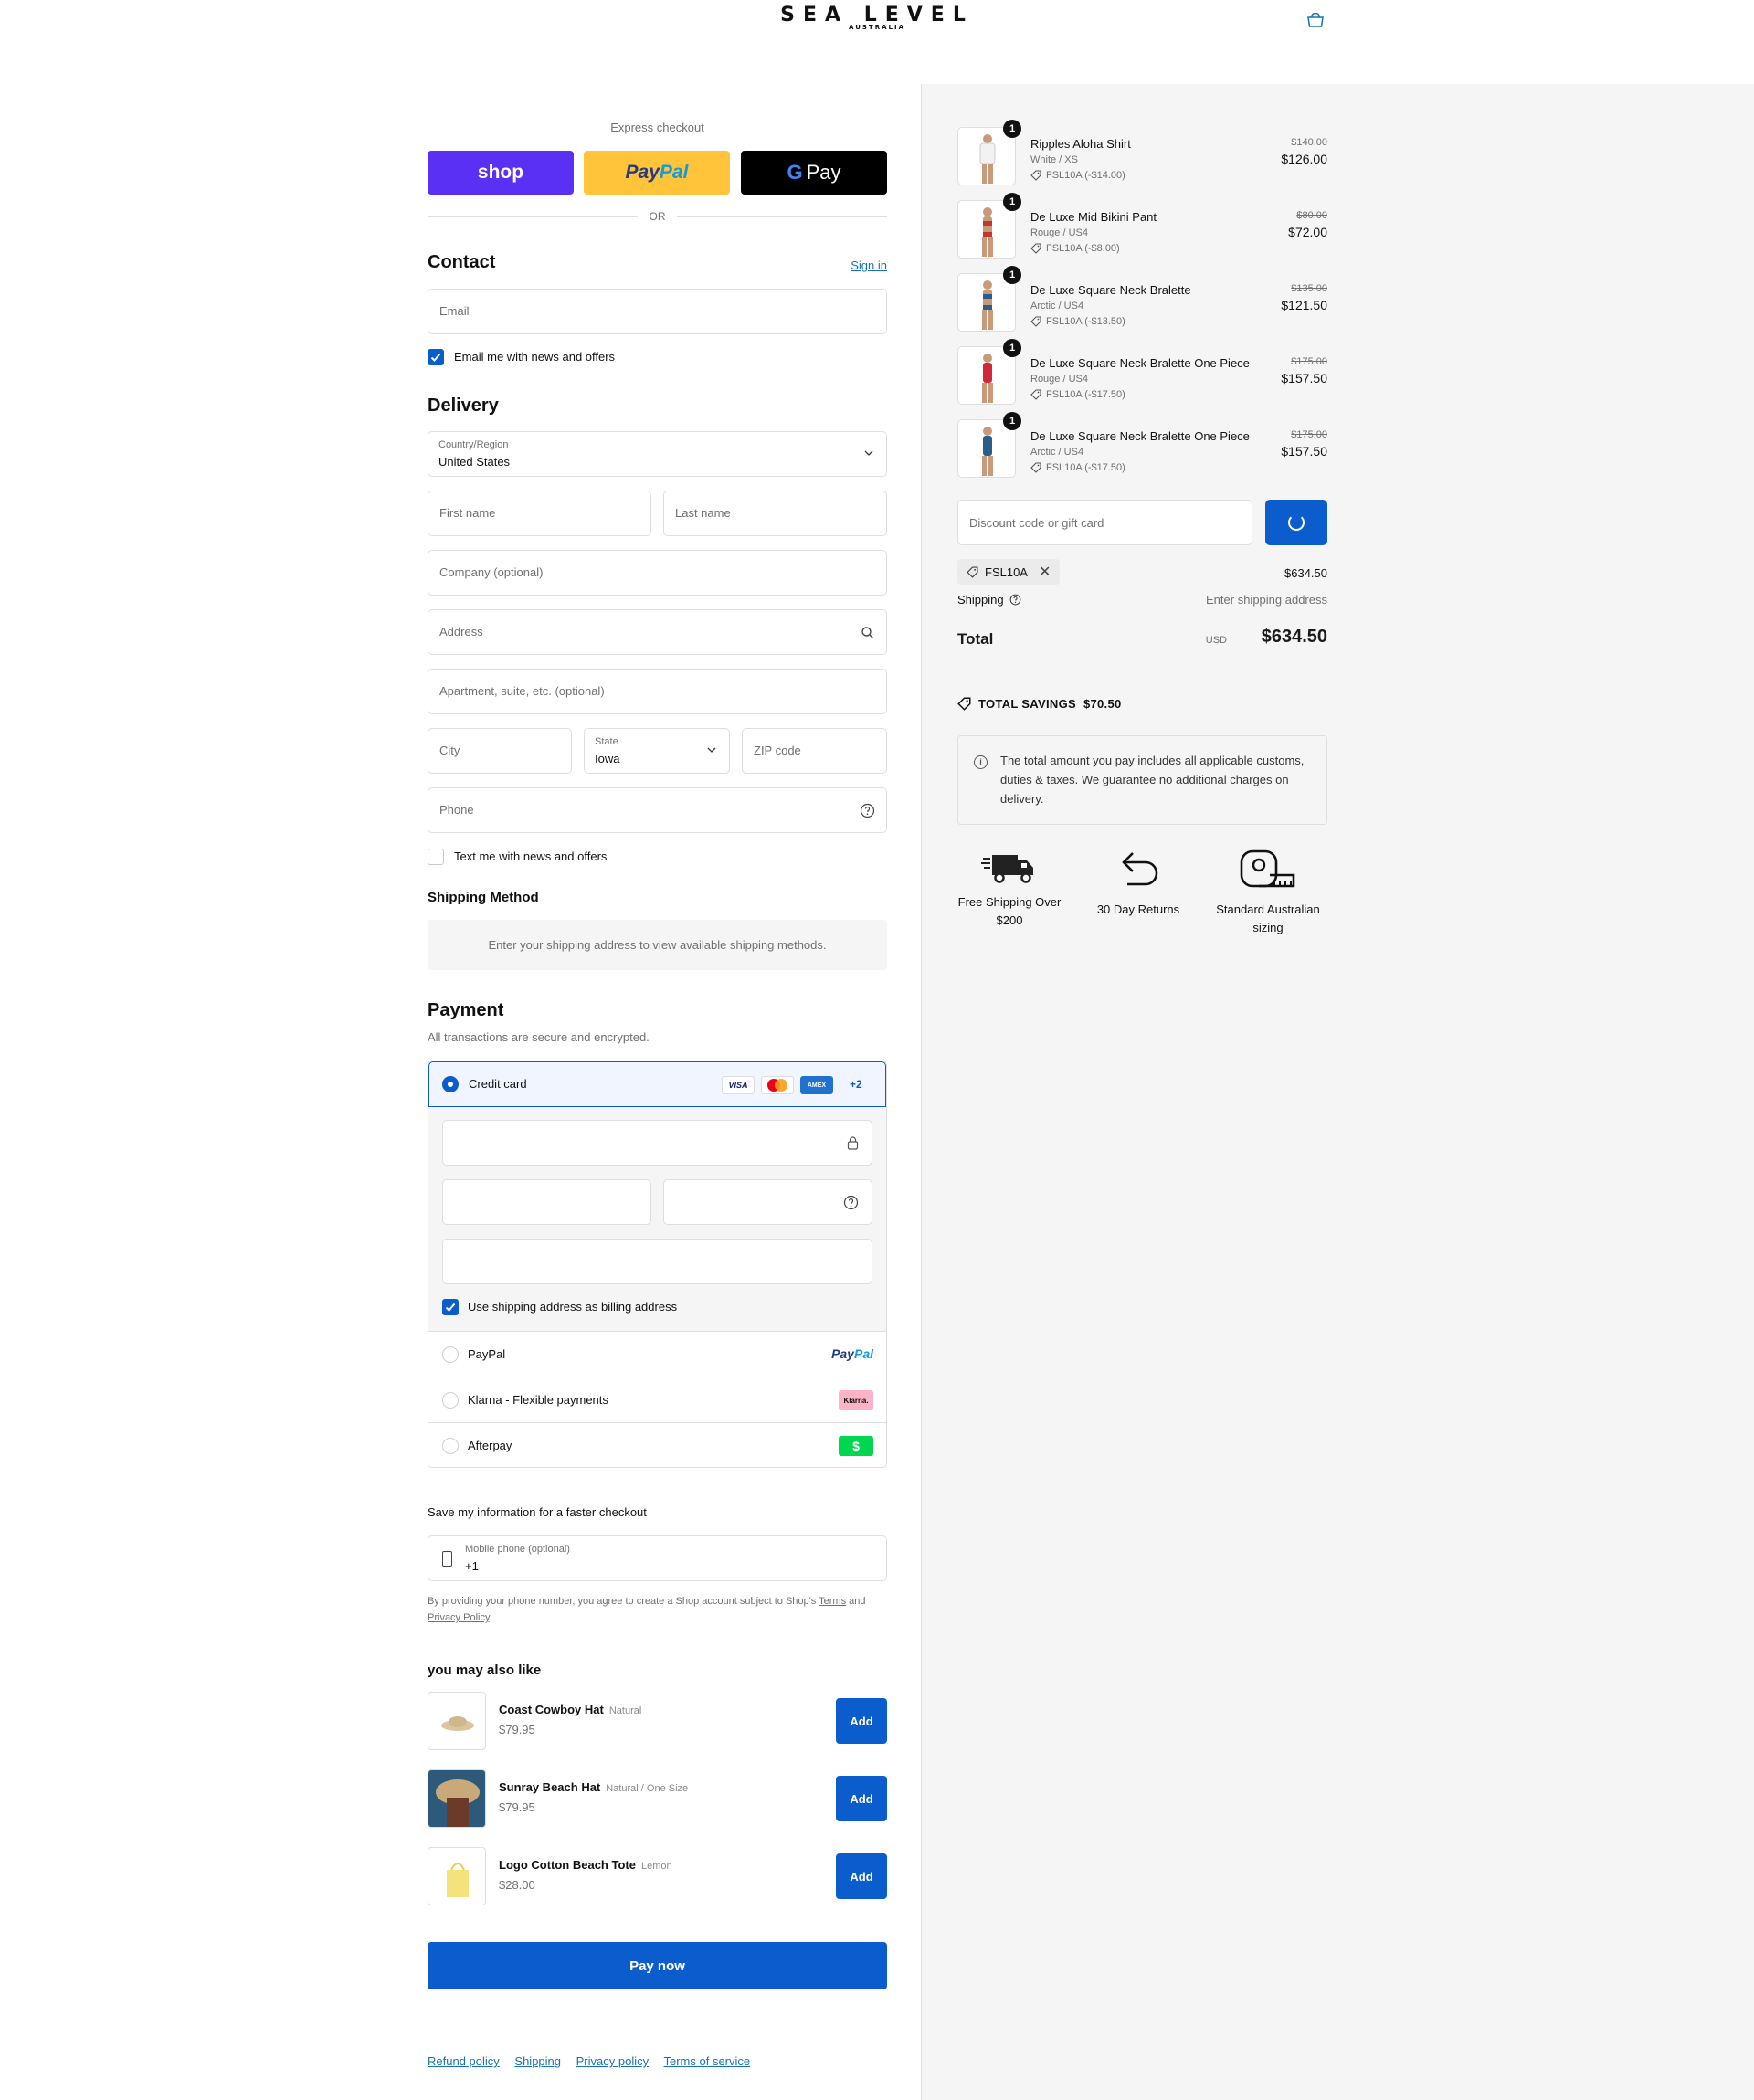  Describe the element at coordinates (657, 1445) in the screenshot. I see `afterpay-option: Afterpay $` at that location.